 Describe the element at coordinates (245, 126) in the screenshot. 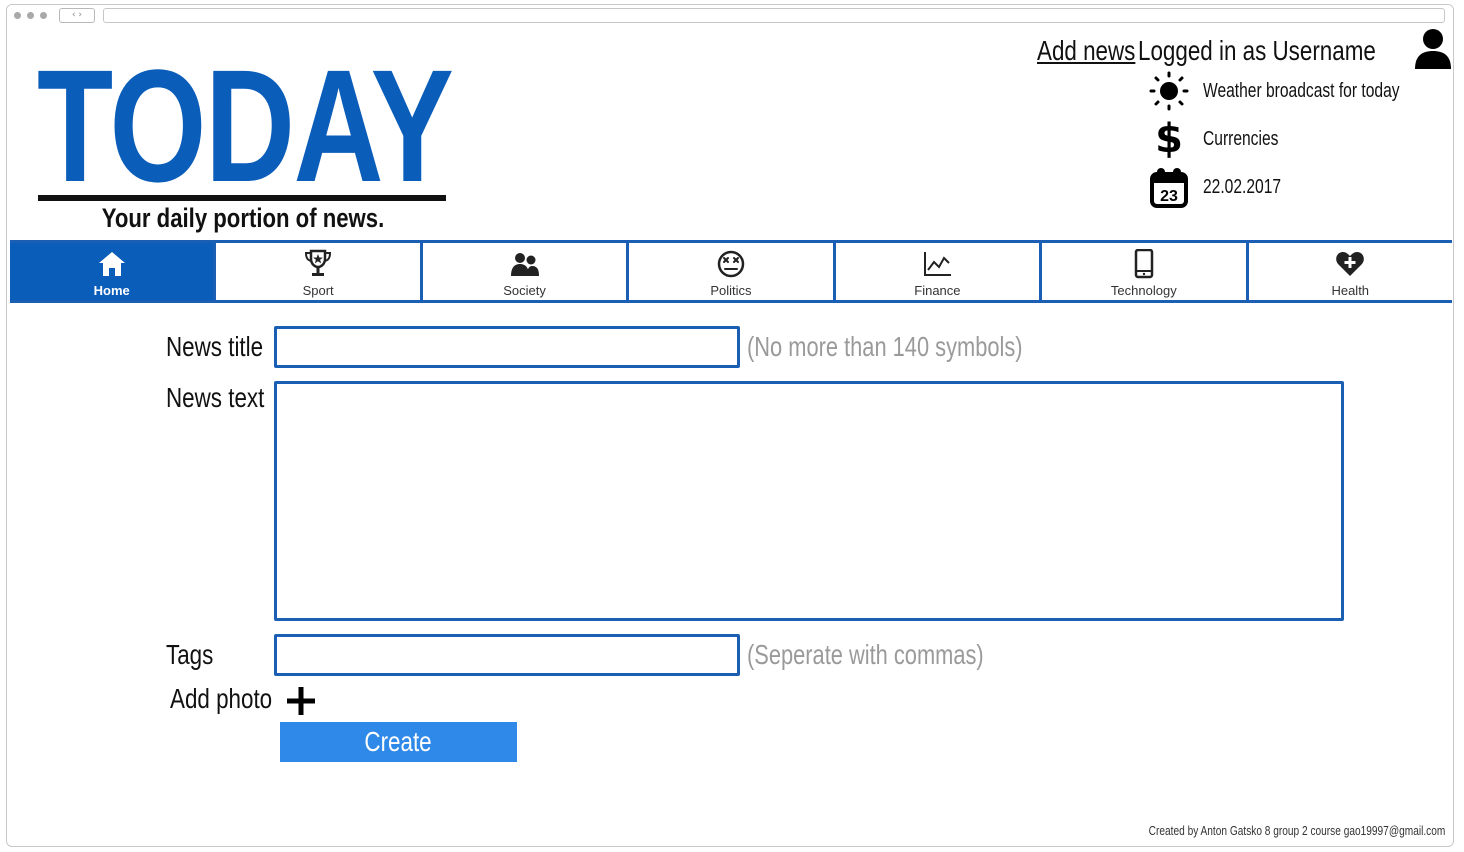

I see `site-logo: TODAY` at that location.